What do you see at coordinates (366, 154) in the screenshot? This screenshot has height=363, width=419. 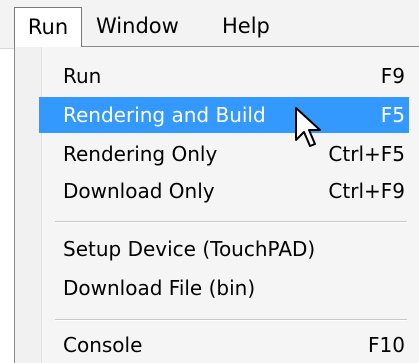 I see `menu-item-shortcut: Ctrl+F5` at bounding box center [366, 154].